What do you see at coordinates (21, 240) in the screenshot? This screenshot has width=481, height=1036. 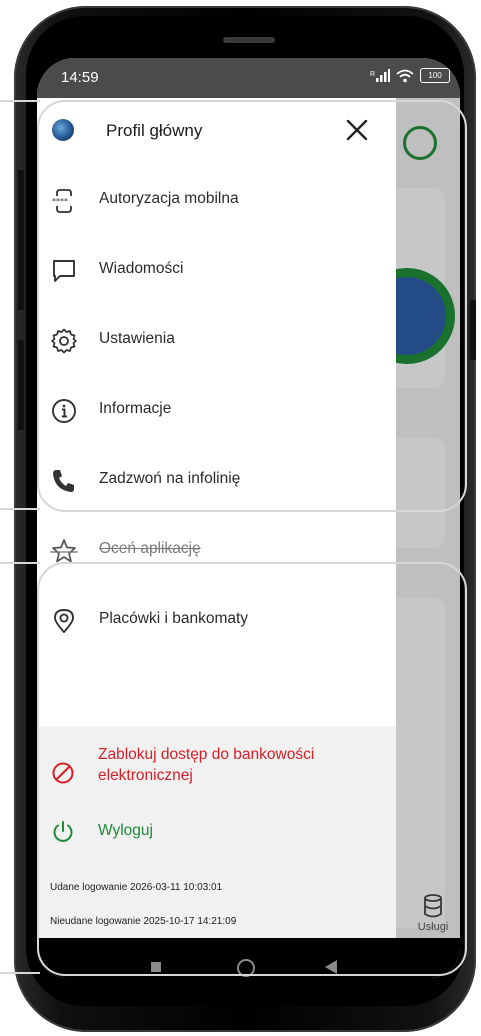 I see `volume-button` at bounding box center [21, 240].